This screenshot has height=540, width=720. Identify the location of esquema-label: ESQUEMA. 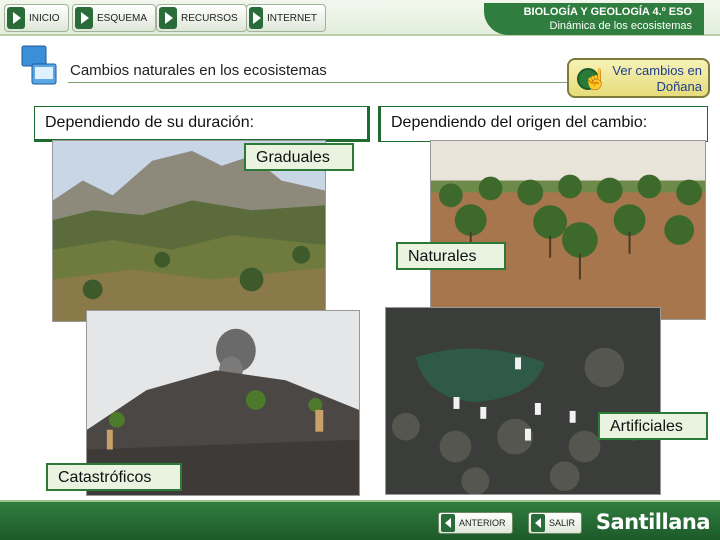
(122, 18).